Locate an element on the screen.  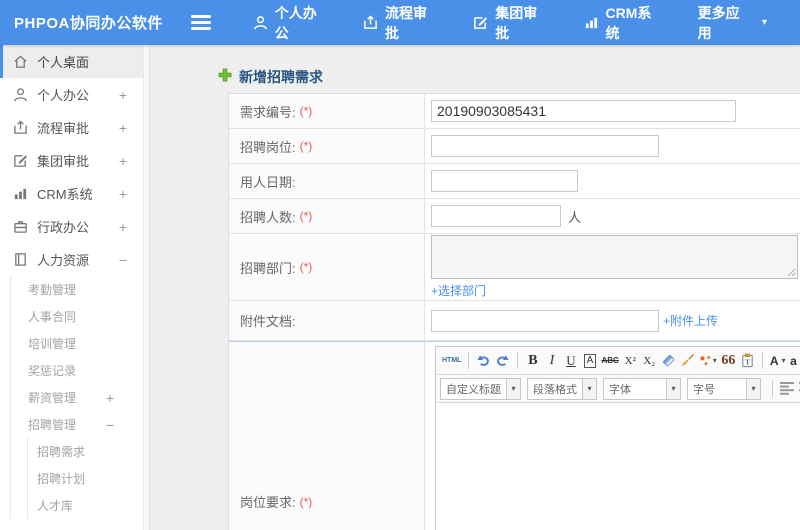
sidebar-item-hr-contract: 人事合同 is located at coordinates (77, 316).